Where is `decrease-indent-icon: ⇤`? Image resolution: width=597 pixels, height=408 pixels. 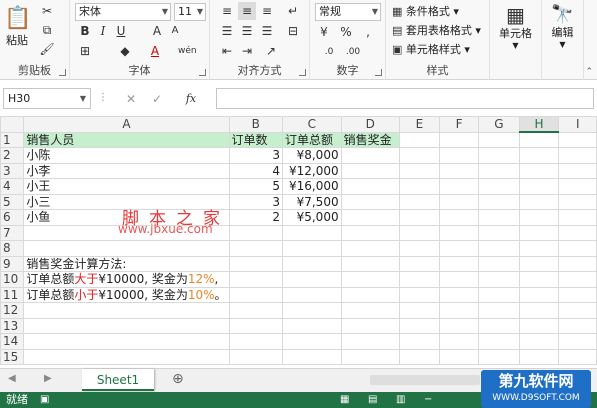
decrease-indent-icon: ⇤ is located at coordinates (227, 51).